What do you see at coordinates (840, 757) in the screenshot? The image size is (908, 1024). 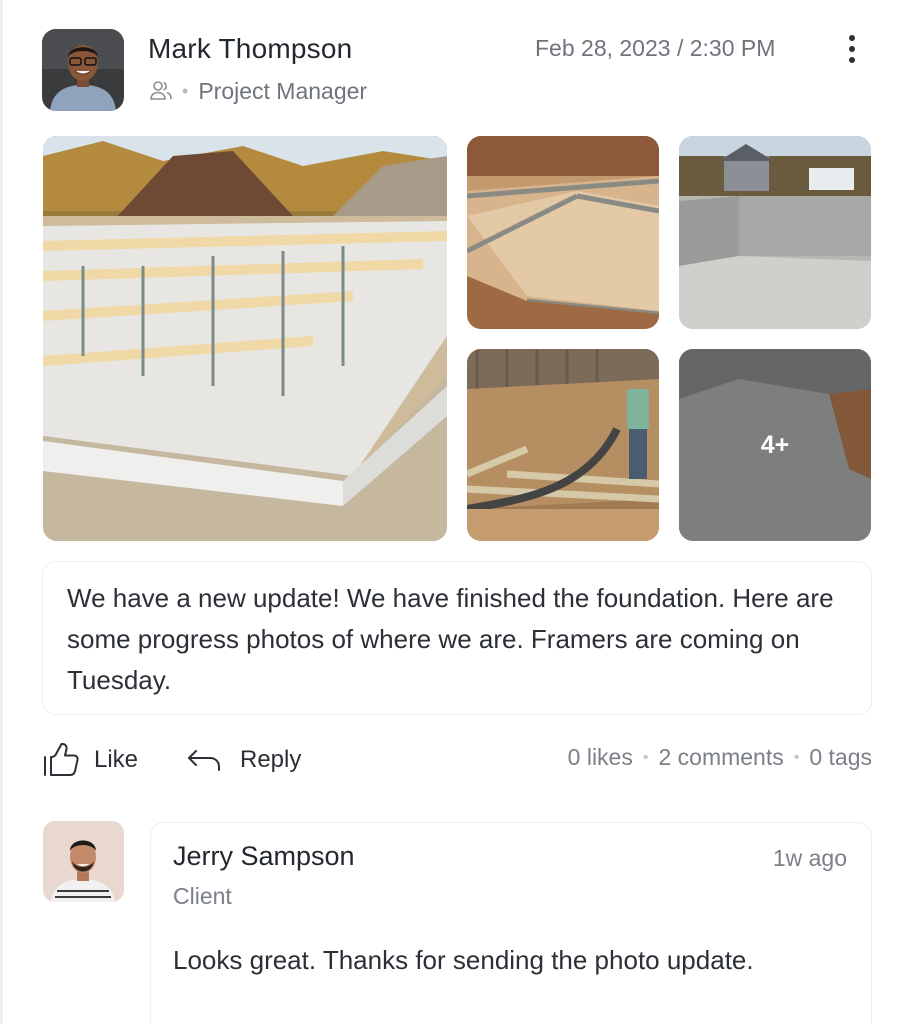 I see `tags-count: 0 tags` at bounding box center [840, 757].